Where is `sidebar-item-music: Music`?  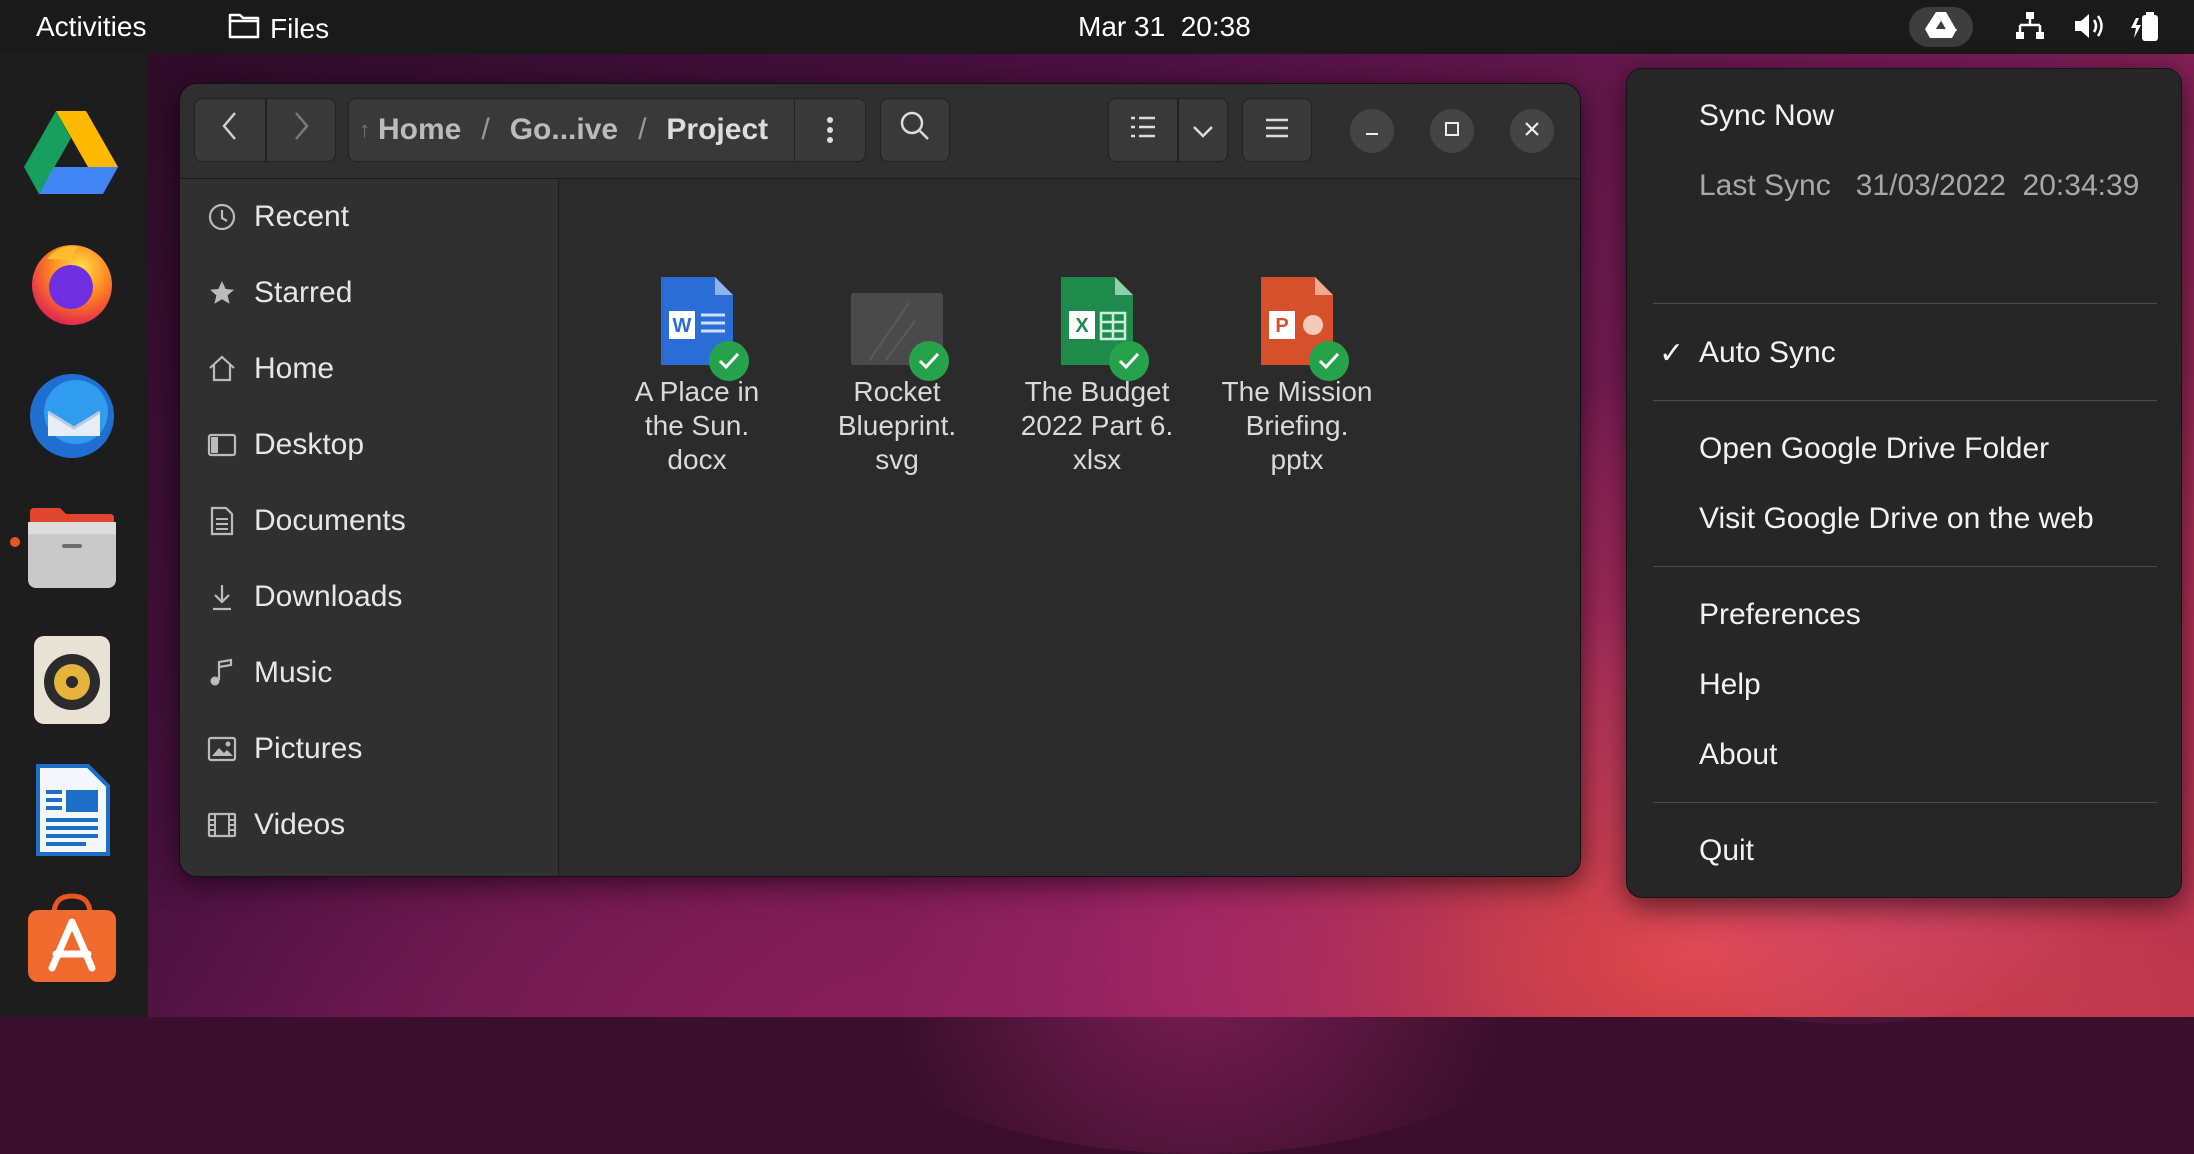 sidebar-item-music: Music is located at coordinates (376, 673).